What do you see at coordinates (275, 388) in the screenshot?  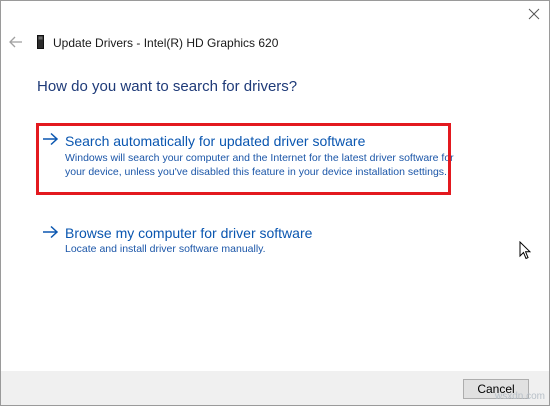 I see `dialog-footer: Cancel` at bounding box center [275, 388].